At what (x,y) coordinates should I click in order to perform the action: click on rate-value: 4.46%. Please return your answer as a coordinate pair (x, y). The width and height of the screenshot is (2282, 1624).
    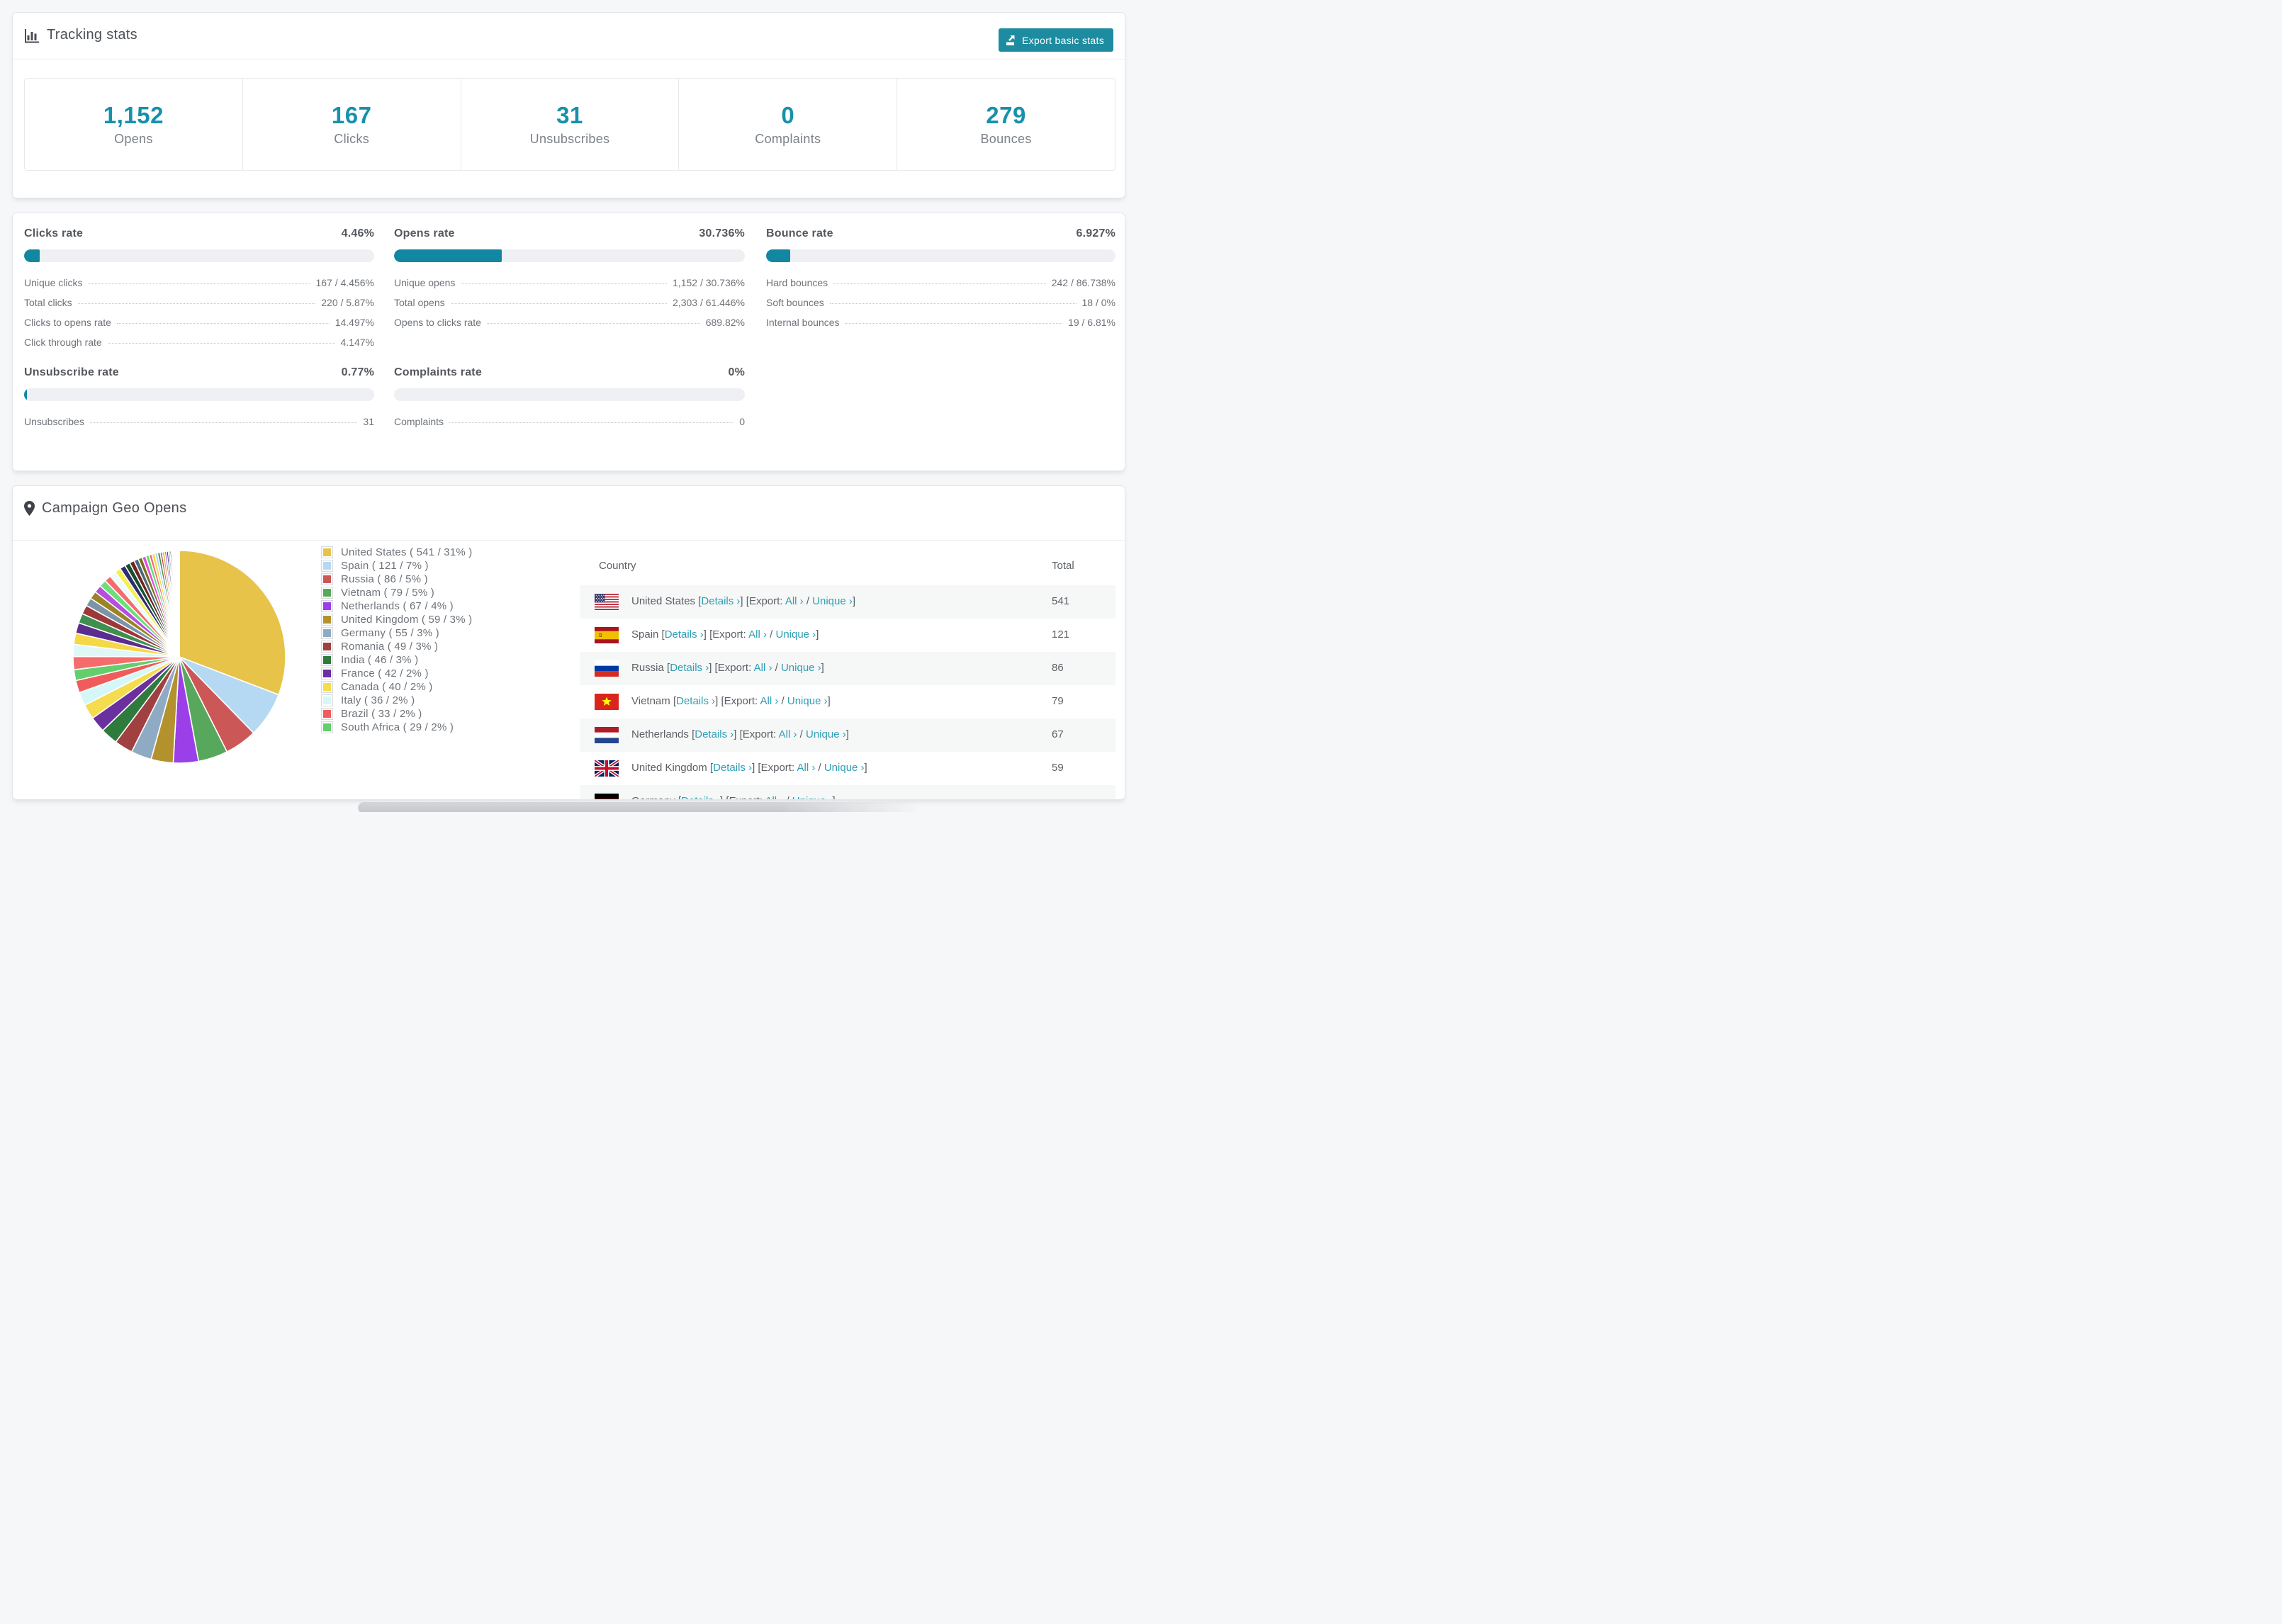
    Looking at the image, I should click on (358, 233).